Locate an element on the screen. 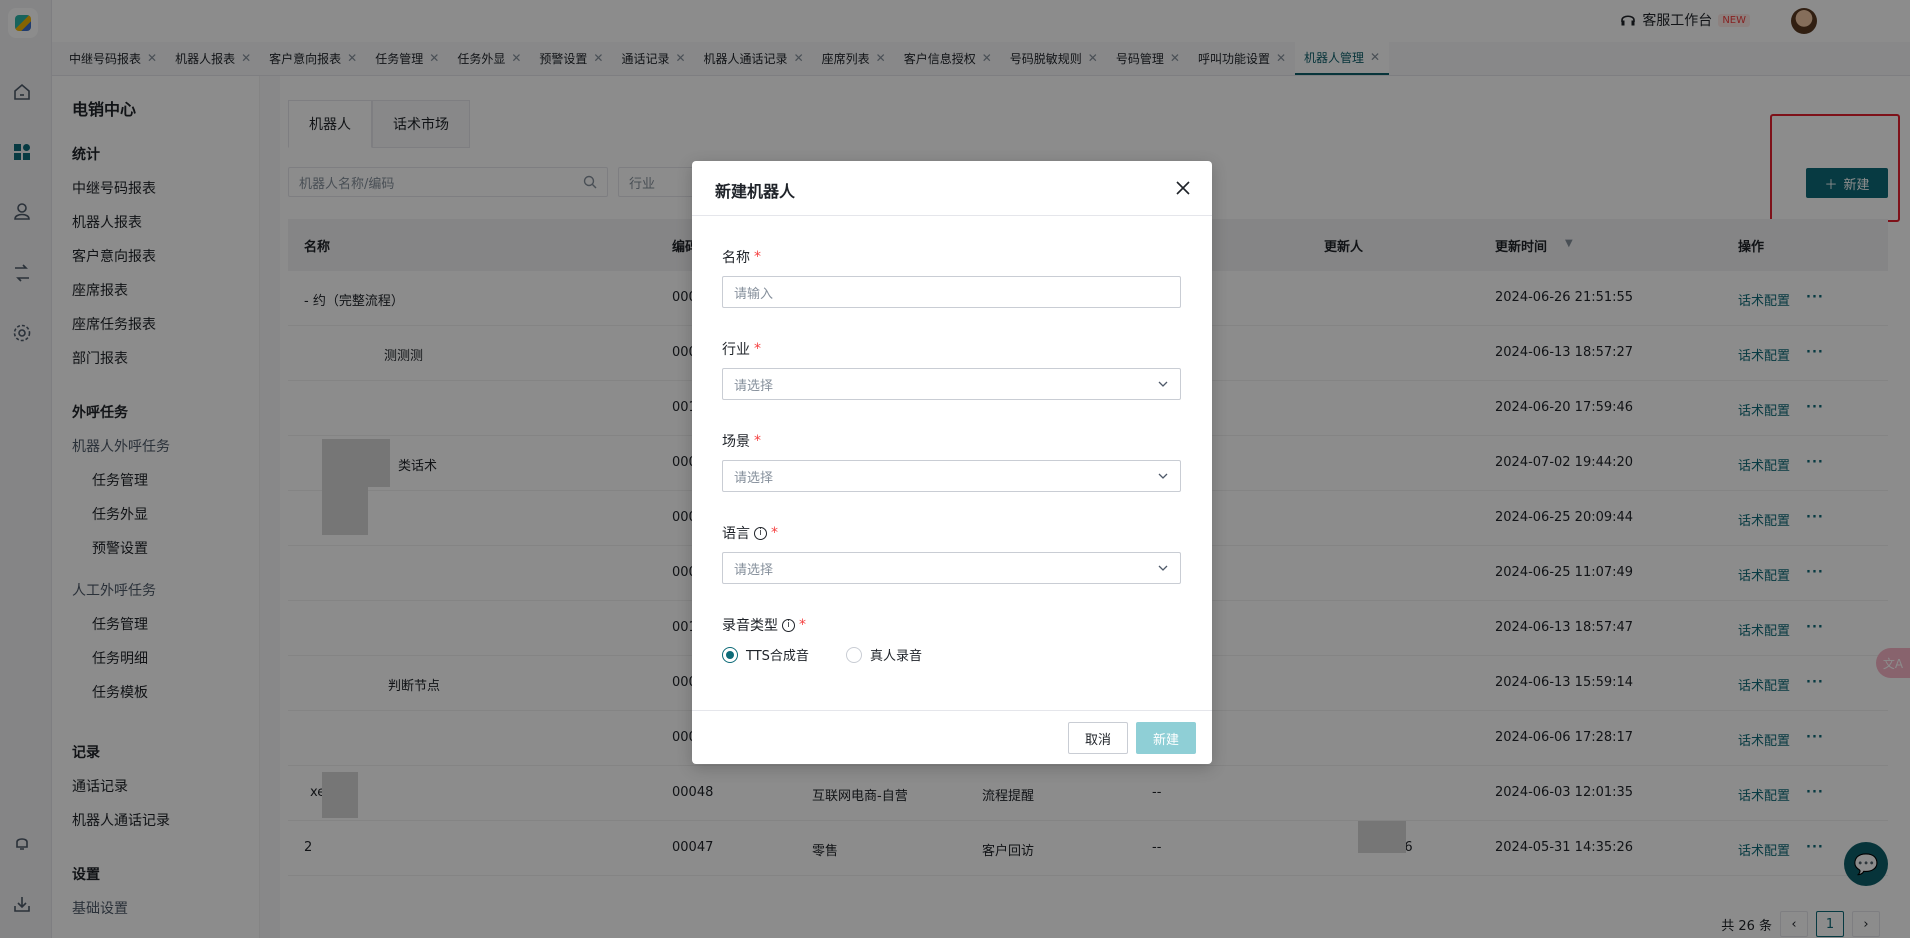 This screenshot has height=938, width=1910. industry-placeholder: 请选择 is located at coordinates (754, 386).